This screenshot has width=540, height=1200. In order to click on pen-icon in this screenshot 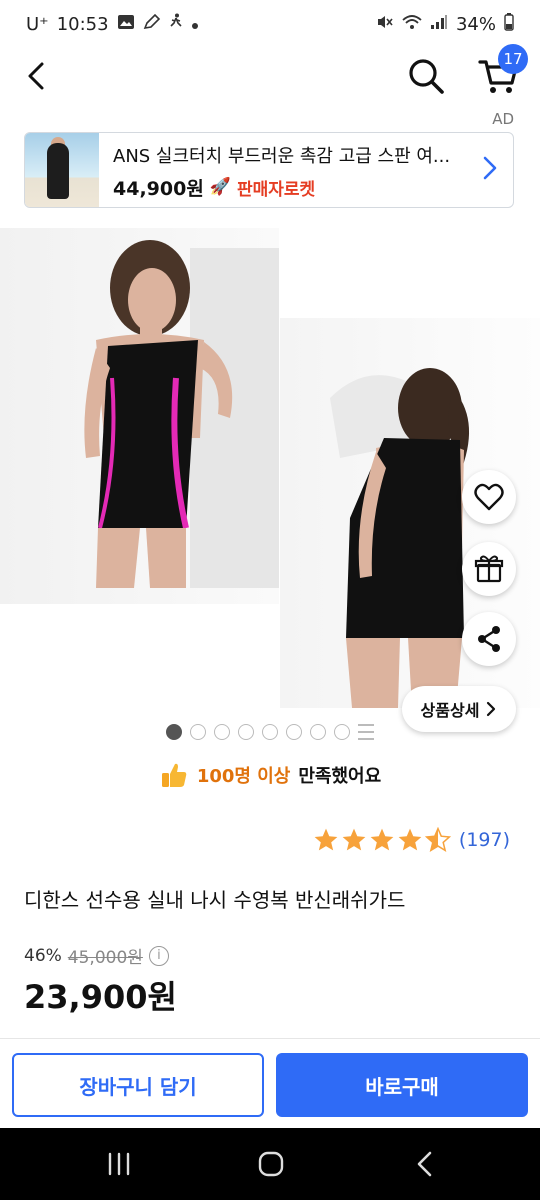, I will do `click(152, 23)`.